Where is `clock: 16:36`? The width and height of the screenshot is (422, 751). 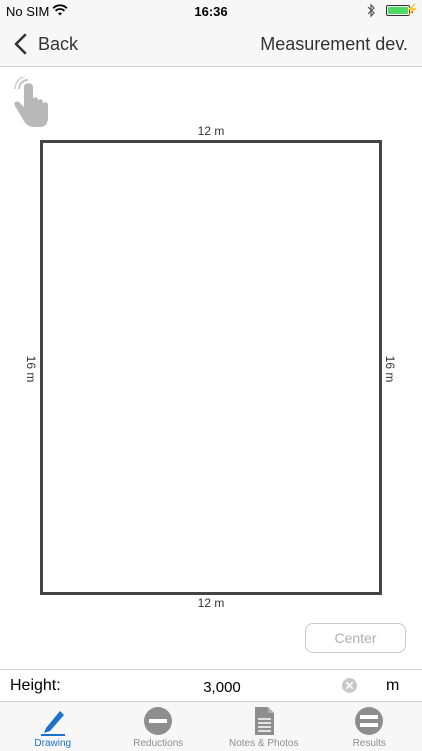
clock: 16:36 is located at coordinates (211, 11).